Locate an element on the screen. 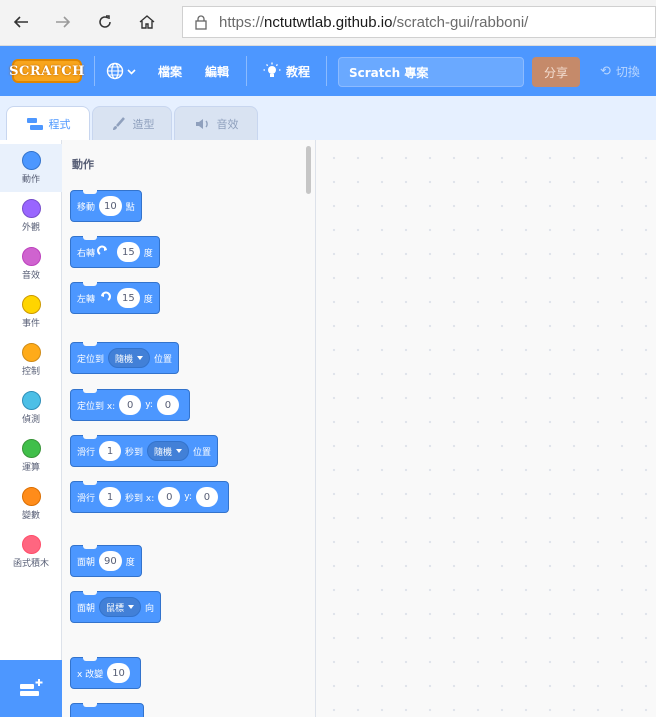 Image resolution: width=656 pixels, height=717 pixels. block-text: 位置 is located at coordinates (202, 452).